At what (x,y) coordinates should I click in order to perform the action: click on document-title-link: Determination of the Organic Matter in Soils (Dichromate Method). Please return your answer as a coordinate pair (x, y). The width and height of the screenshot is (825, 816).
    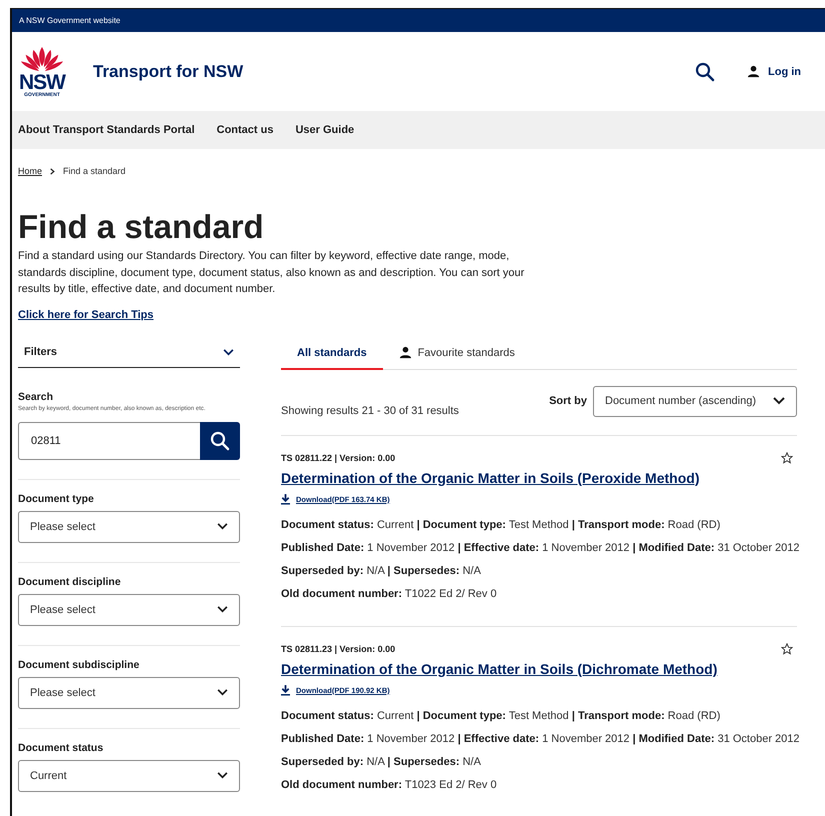
    Looking at the image, I should click on (499, 668).